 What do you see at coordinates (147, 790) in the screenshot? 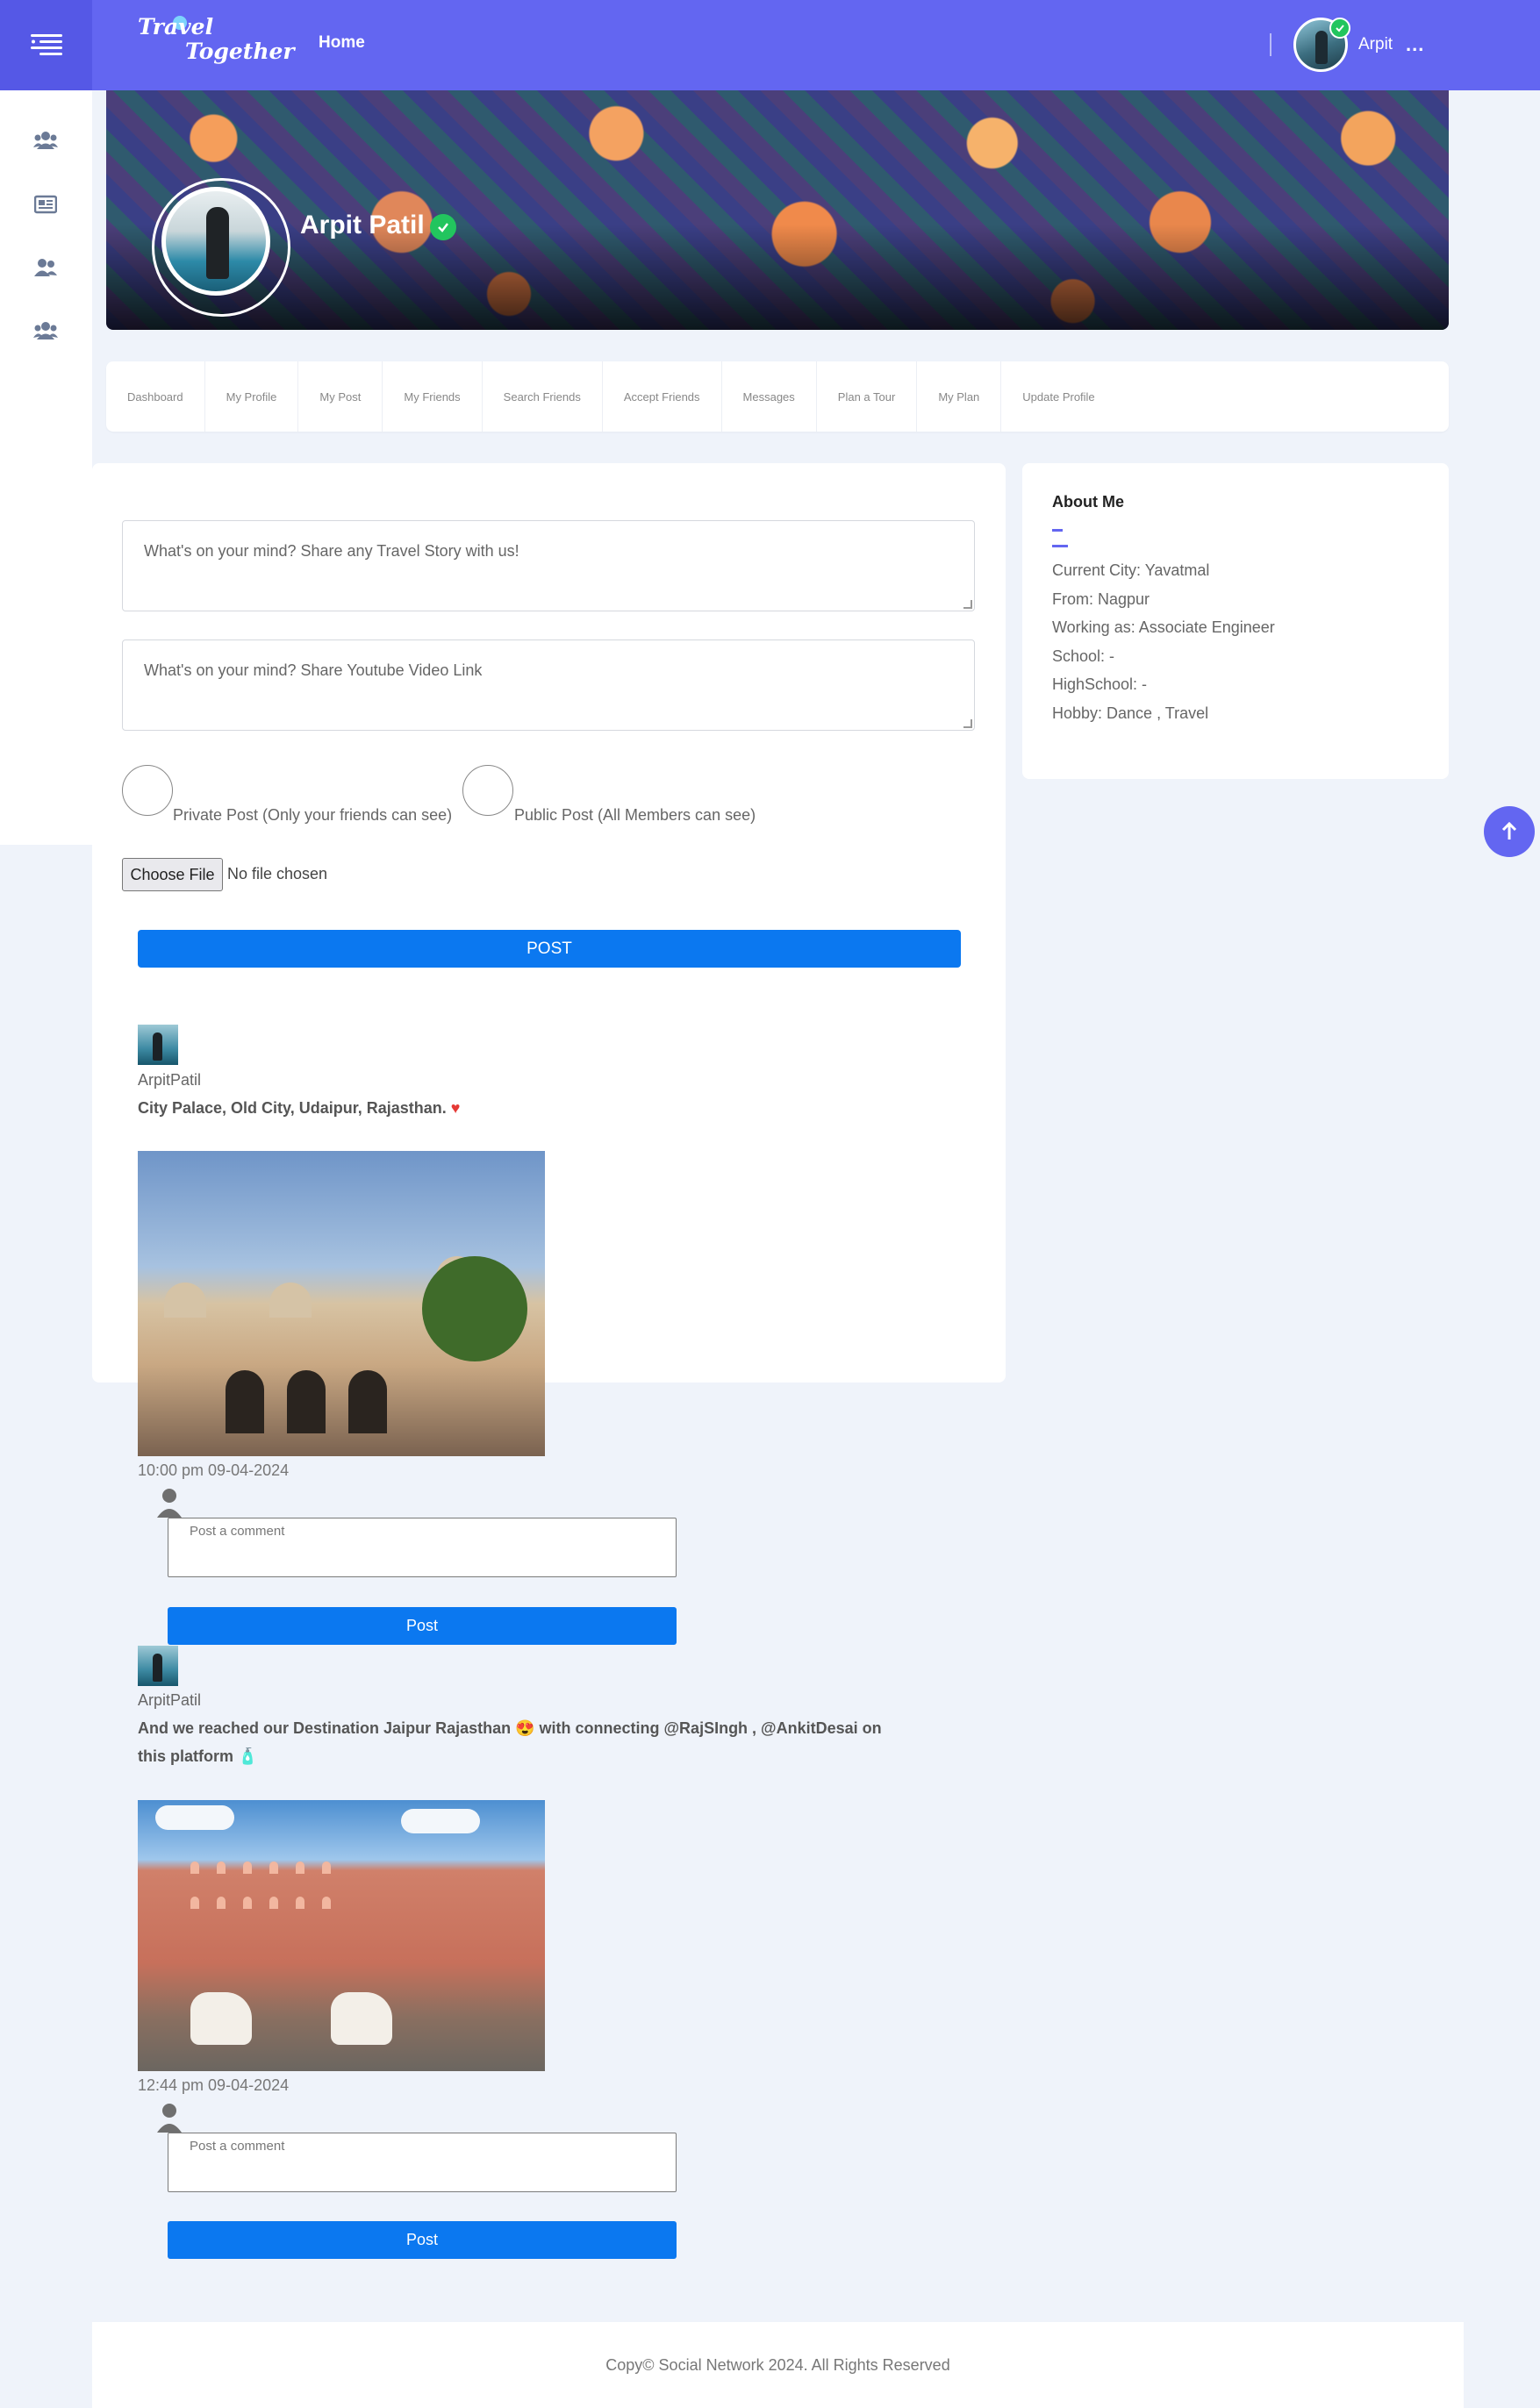
I see `private-post-radio` at bounding box center [147, 790].